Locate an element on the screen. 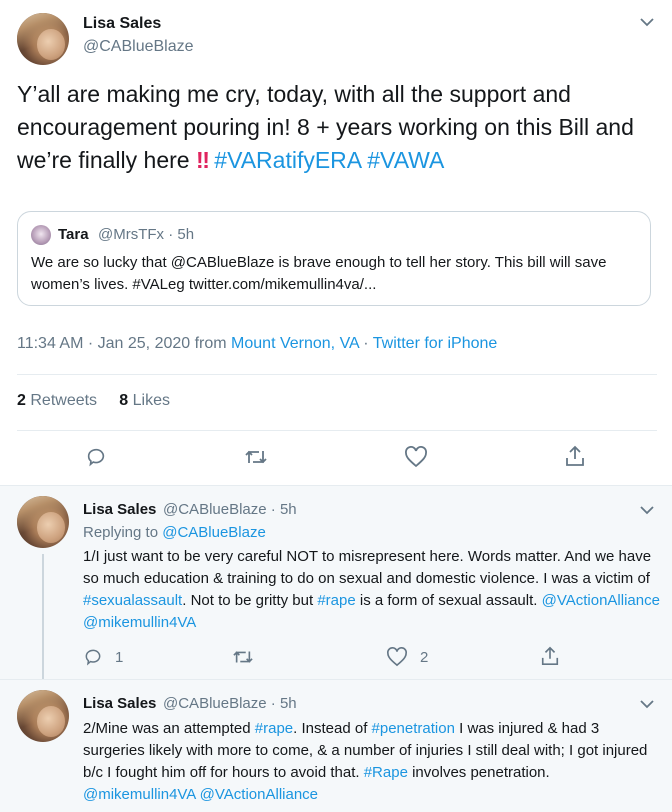 Image resolution: width=672 pixels, height=812 pixels. like-count: 2 is located at coordinates (424, 657).